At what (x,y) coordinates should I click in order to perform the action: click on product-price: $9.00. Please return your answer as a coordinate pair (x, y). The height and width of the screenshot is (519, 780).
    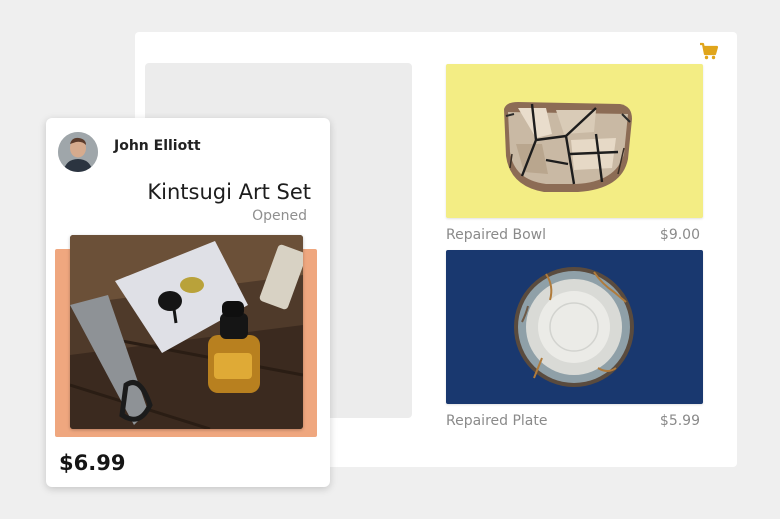
    Looking at the image, I should click on (679, 235).